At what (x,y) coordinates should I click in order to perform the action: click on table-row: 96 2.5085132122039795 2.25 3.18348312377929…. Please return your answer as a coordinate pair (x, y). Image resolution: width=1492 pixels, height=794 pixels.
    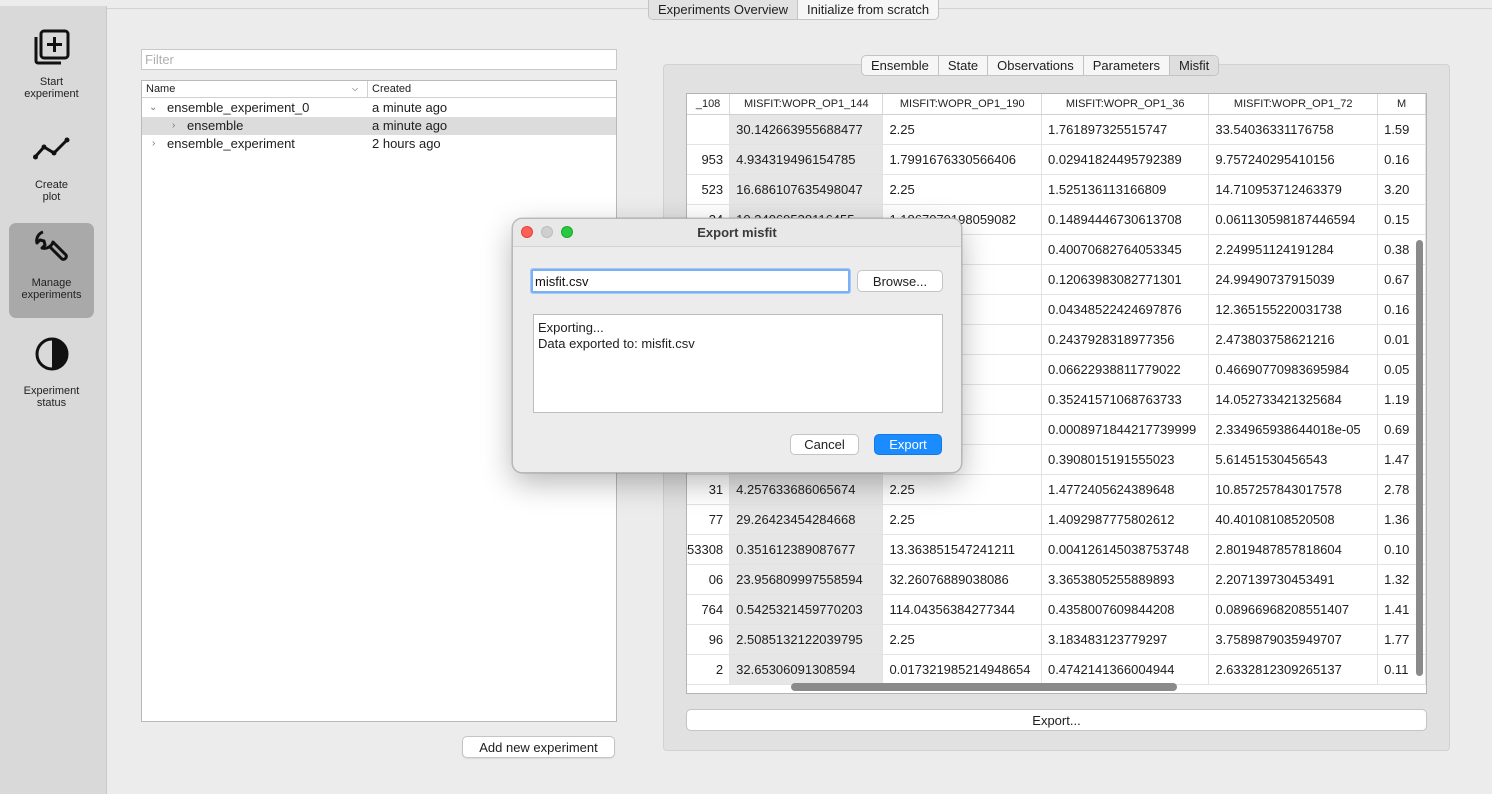
    Looking at the image, I should click on (1056, 639).